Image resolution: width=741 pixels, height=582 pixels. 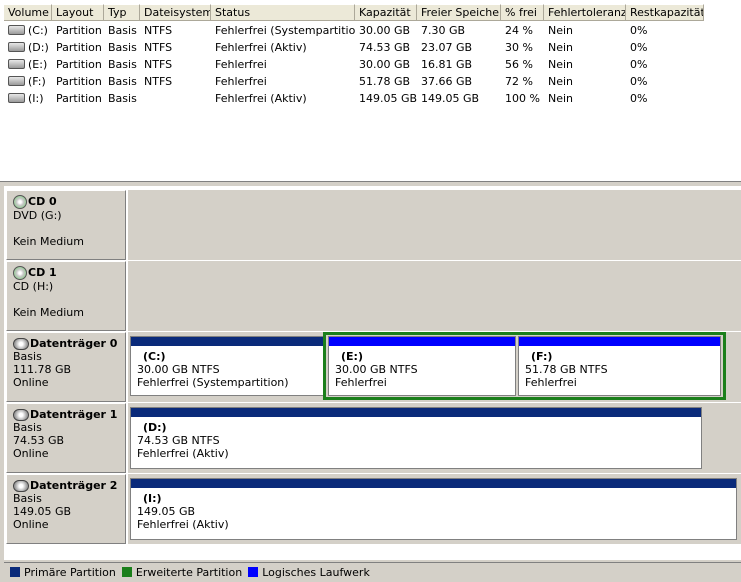 What do you see at coordinates (519, 47) in the screenshot?
I see `cell-percent-free: 30 %` at bounding box center [519, 47].